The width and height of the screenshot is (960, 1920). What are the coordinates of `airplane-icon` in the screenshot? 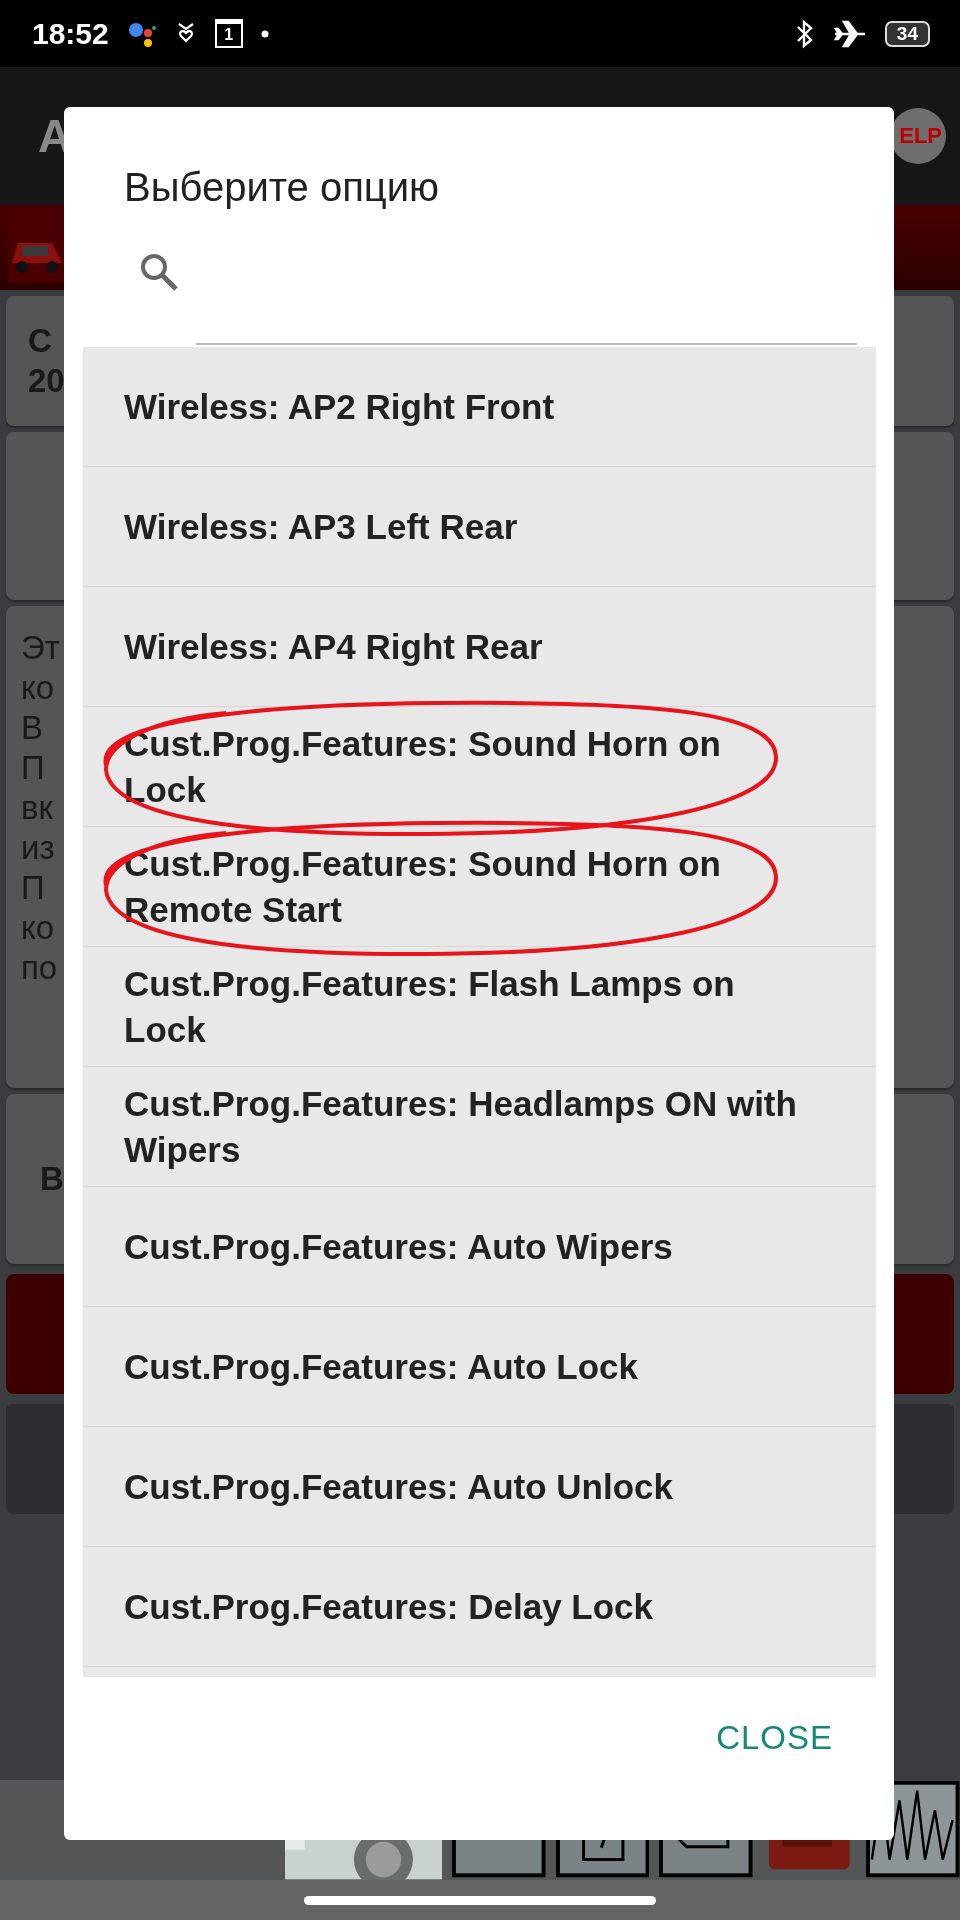 It's located at (849, 33).